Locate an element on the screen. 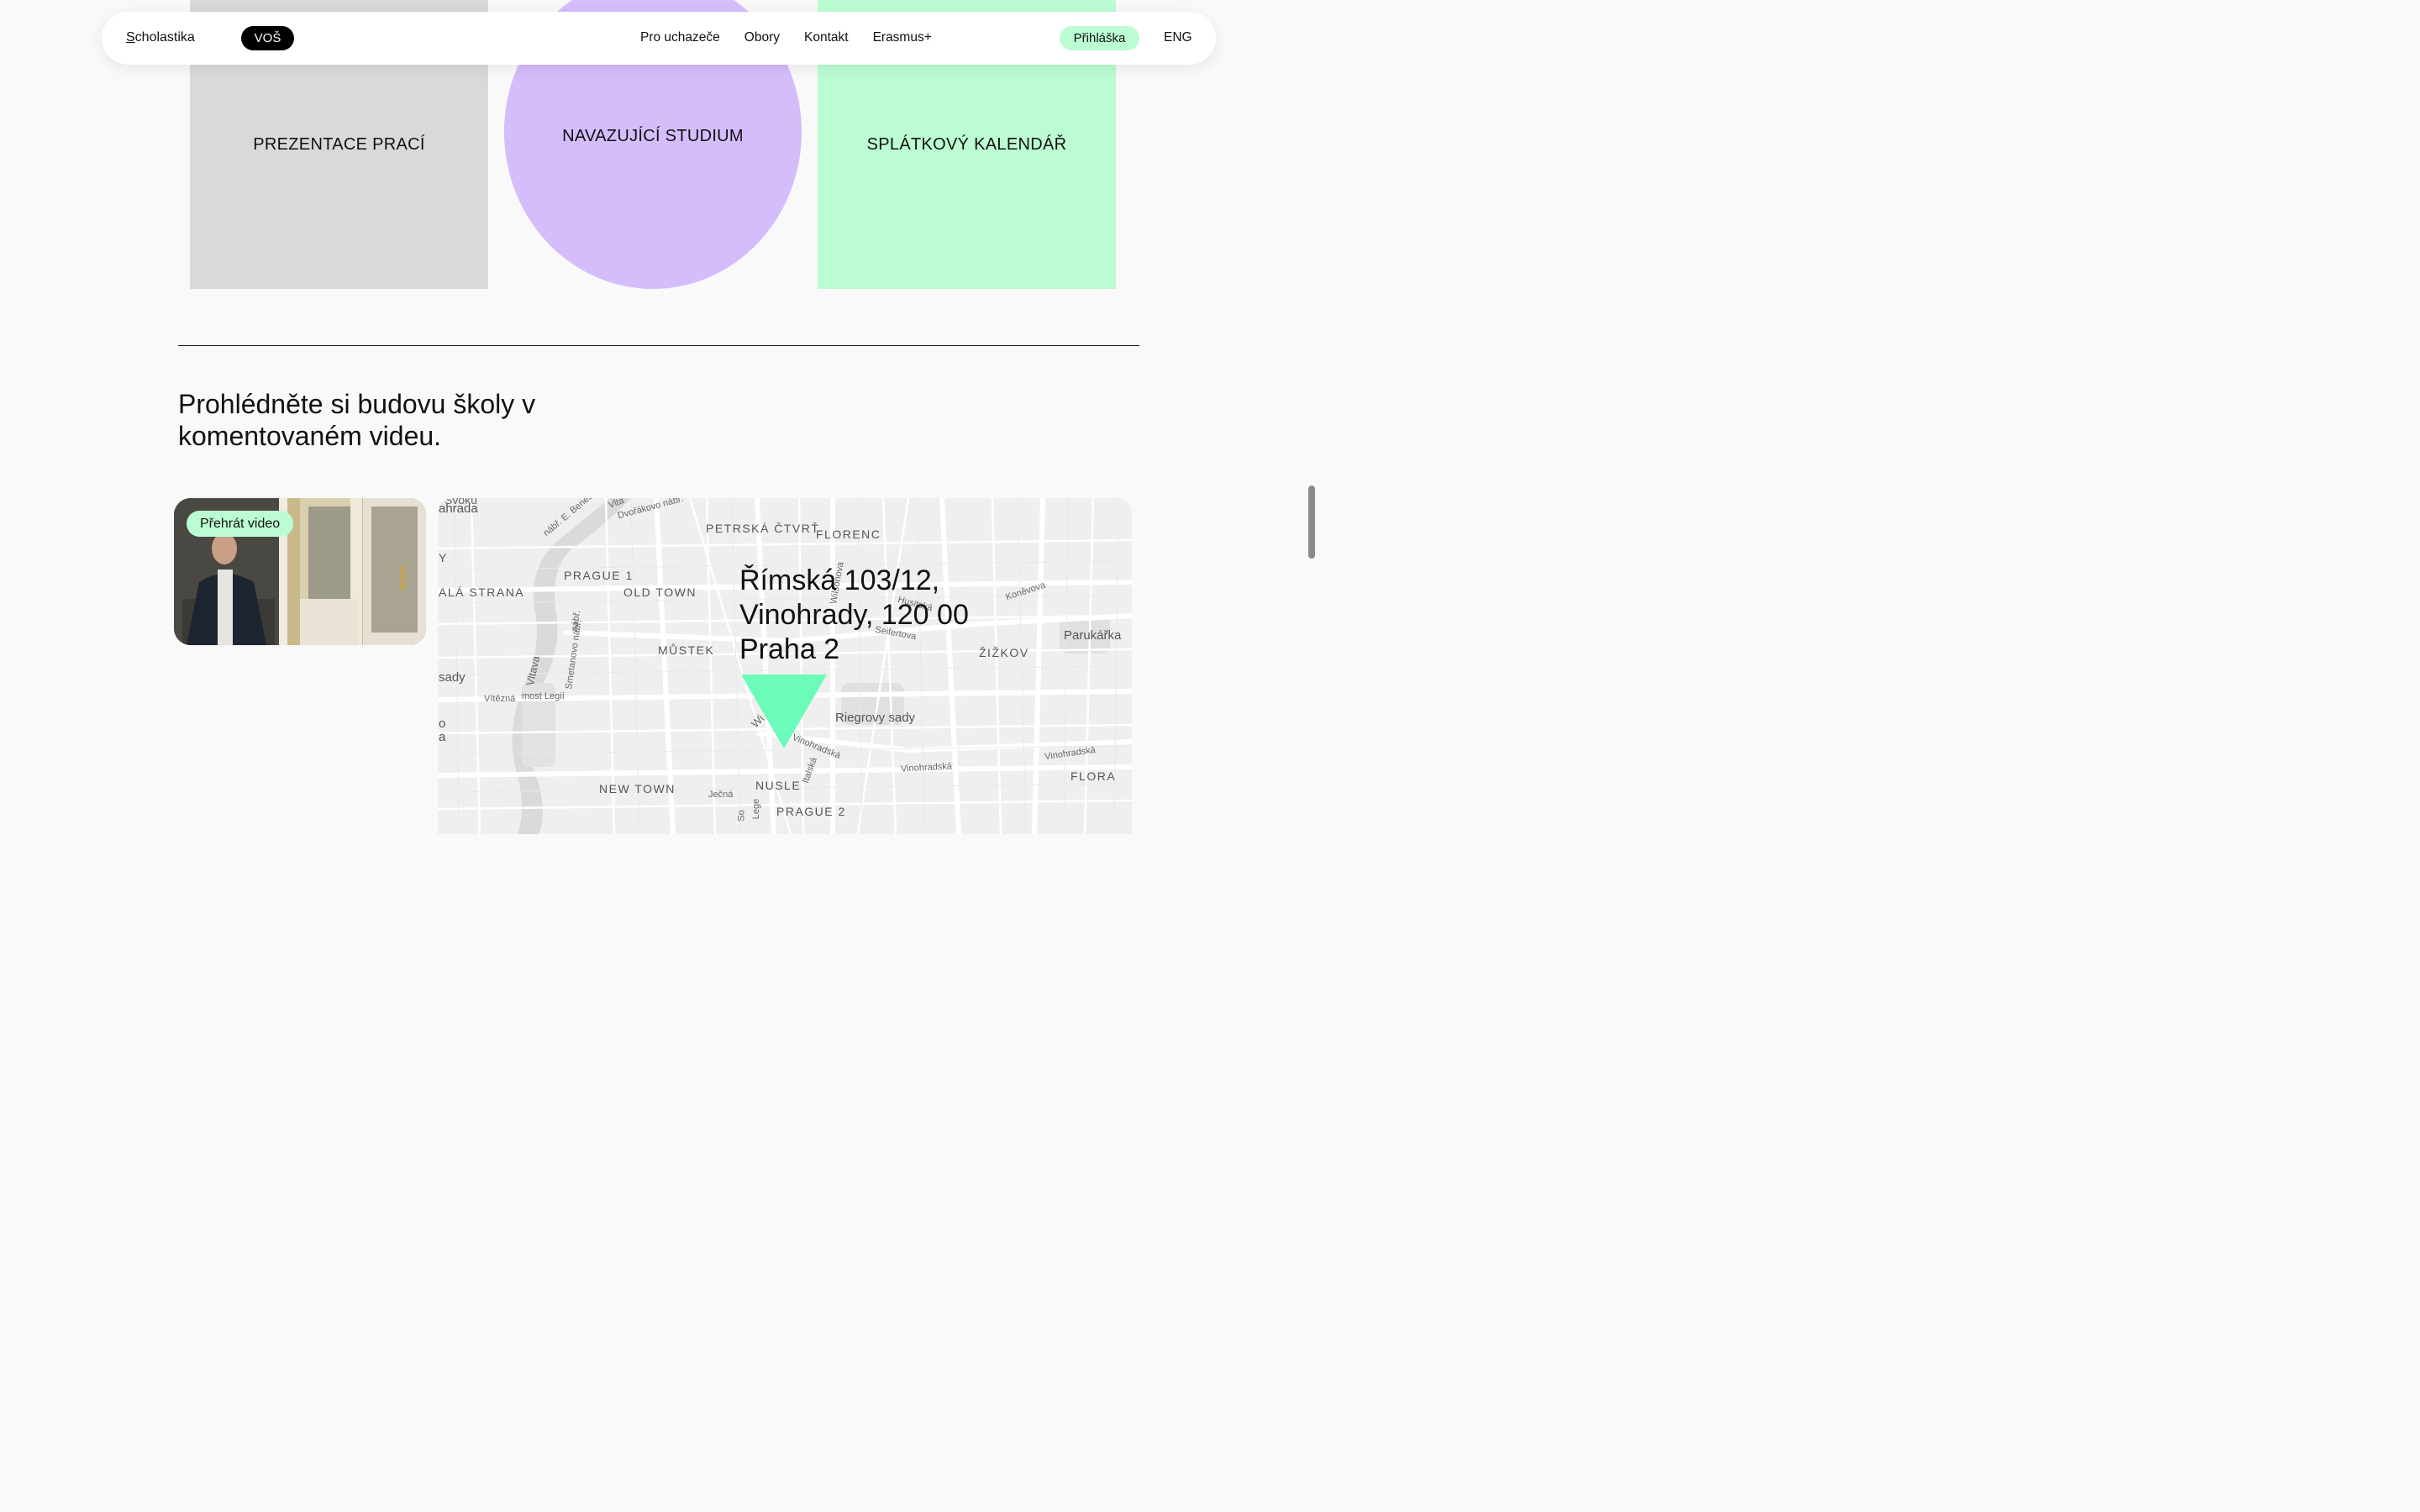 The image size is (2420, 1512). language-switch: ENG is located at coordinates (1178, 37).